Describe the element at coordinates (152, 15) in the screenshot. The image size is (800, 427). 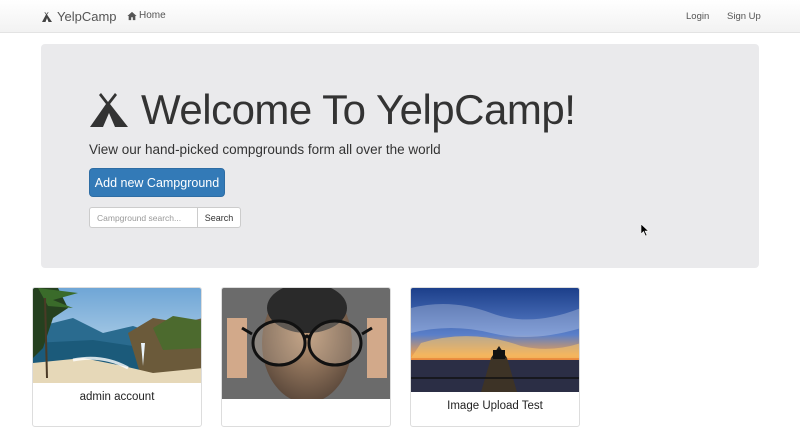
I see `nav-home-label: Home` at that location.